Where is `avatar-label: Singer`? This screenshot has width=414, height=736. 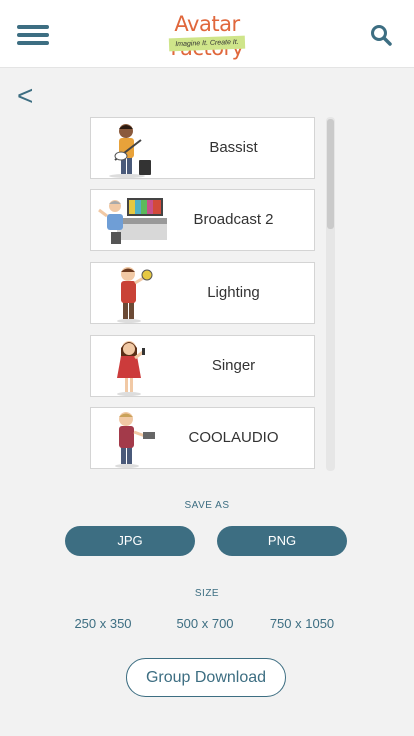
avatar-label: Singer is located at coordinates (233, 365).